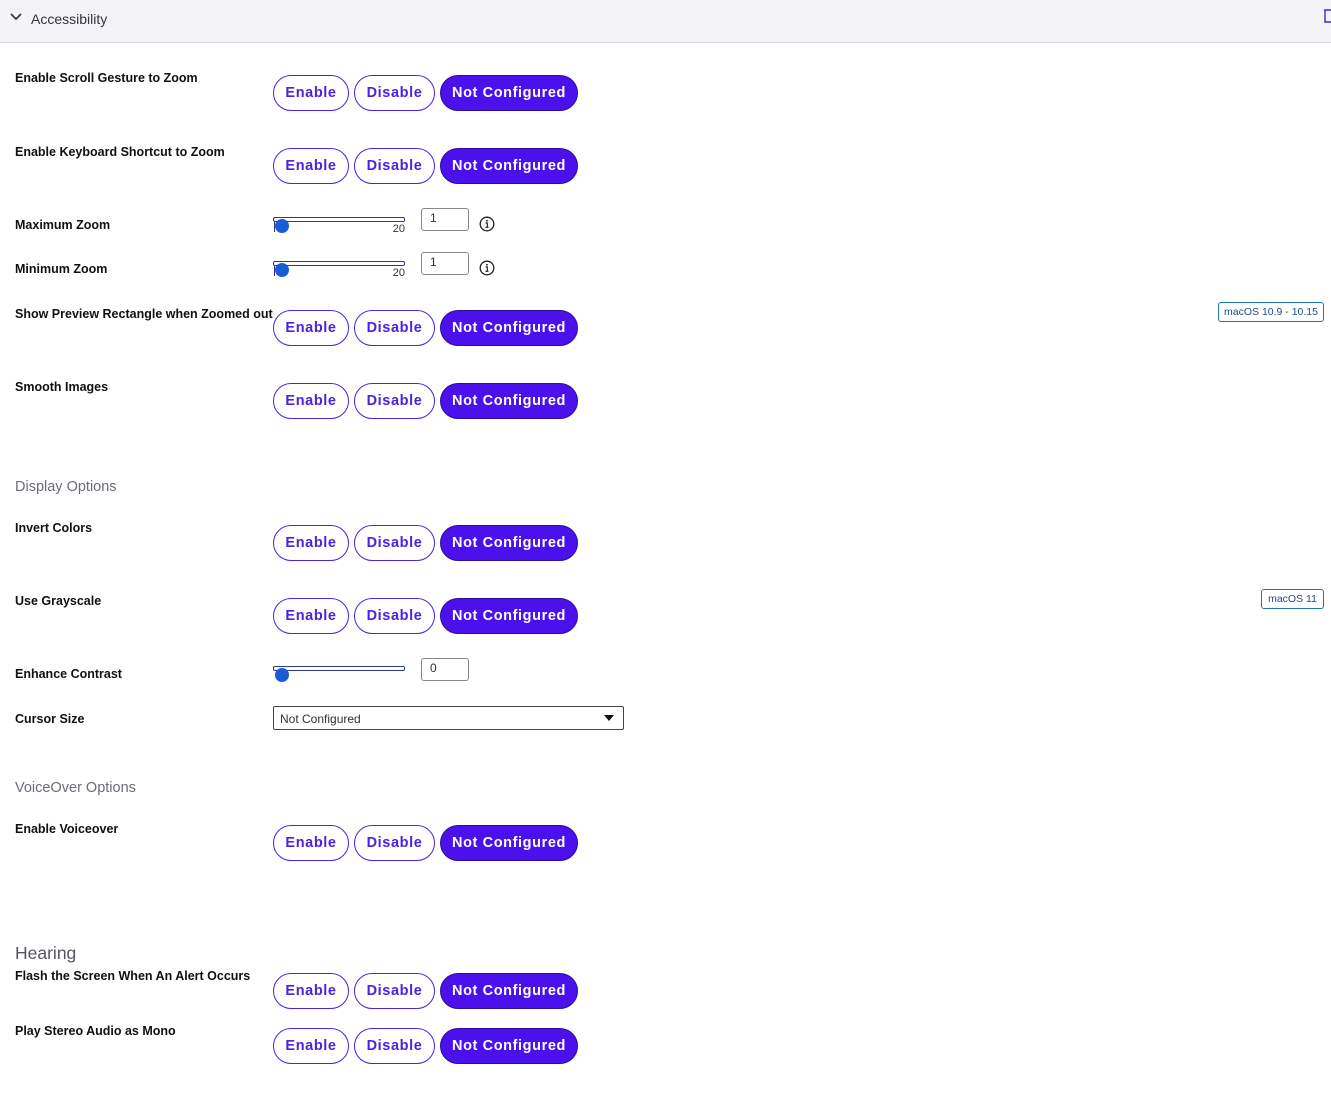  What do you see at coordinates (68, 674) in the screenshot?
I see `enhance-contrast-label: Enhance Contrast` at bounding box center [68, 674].